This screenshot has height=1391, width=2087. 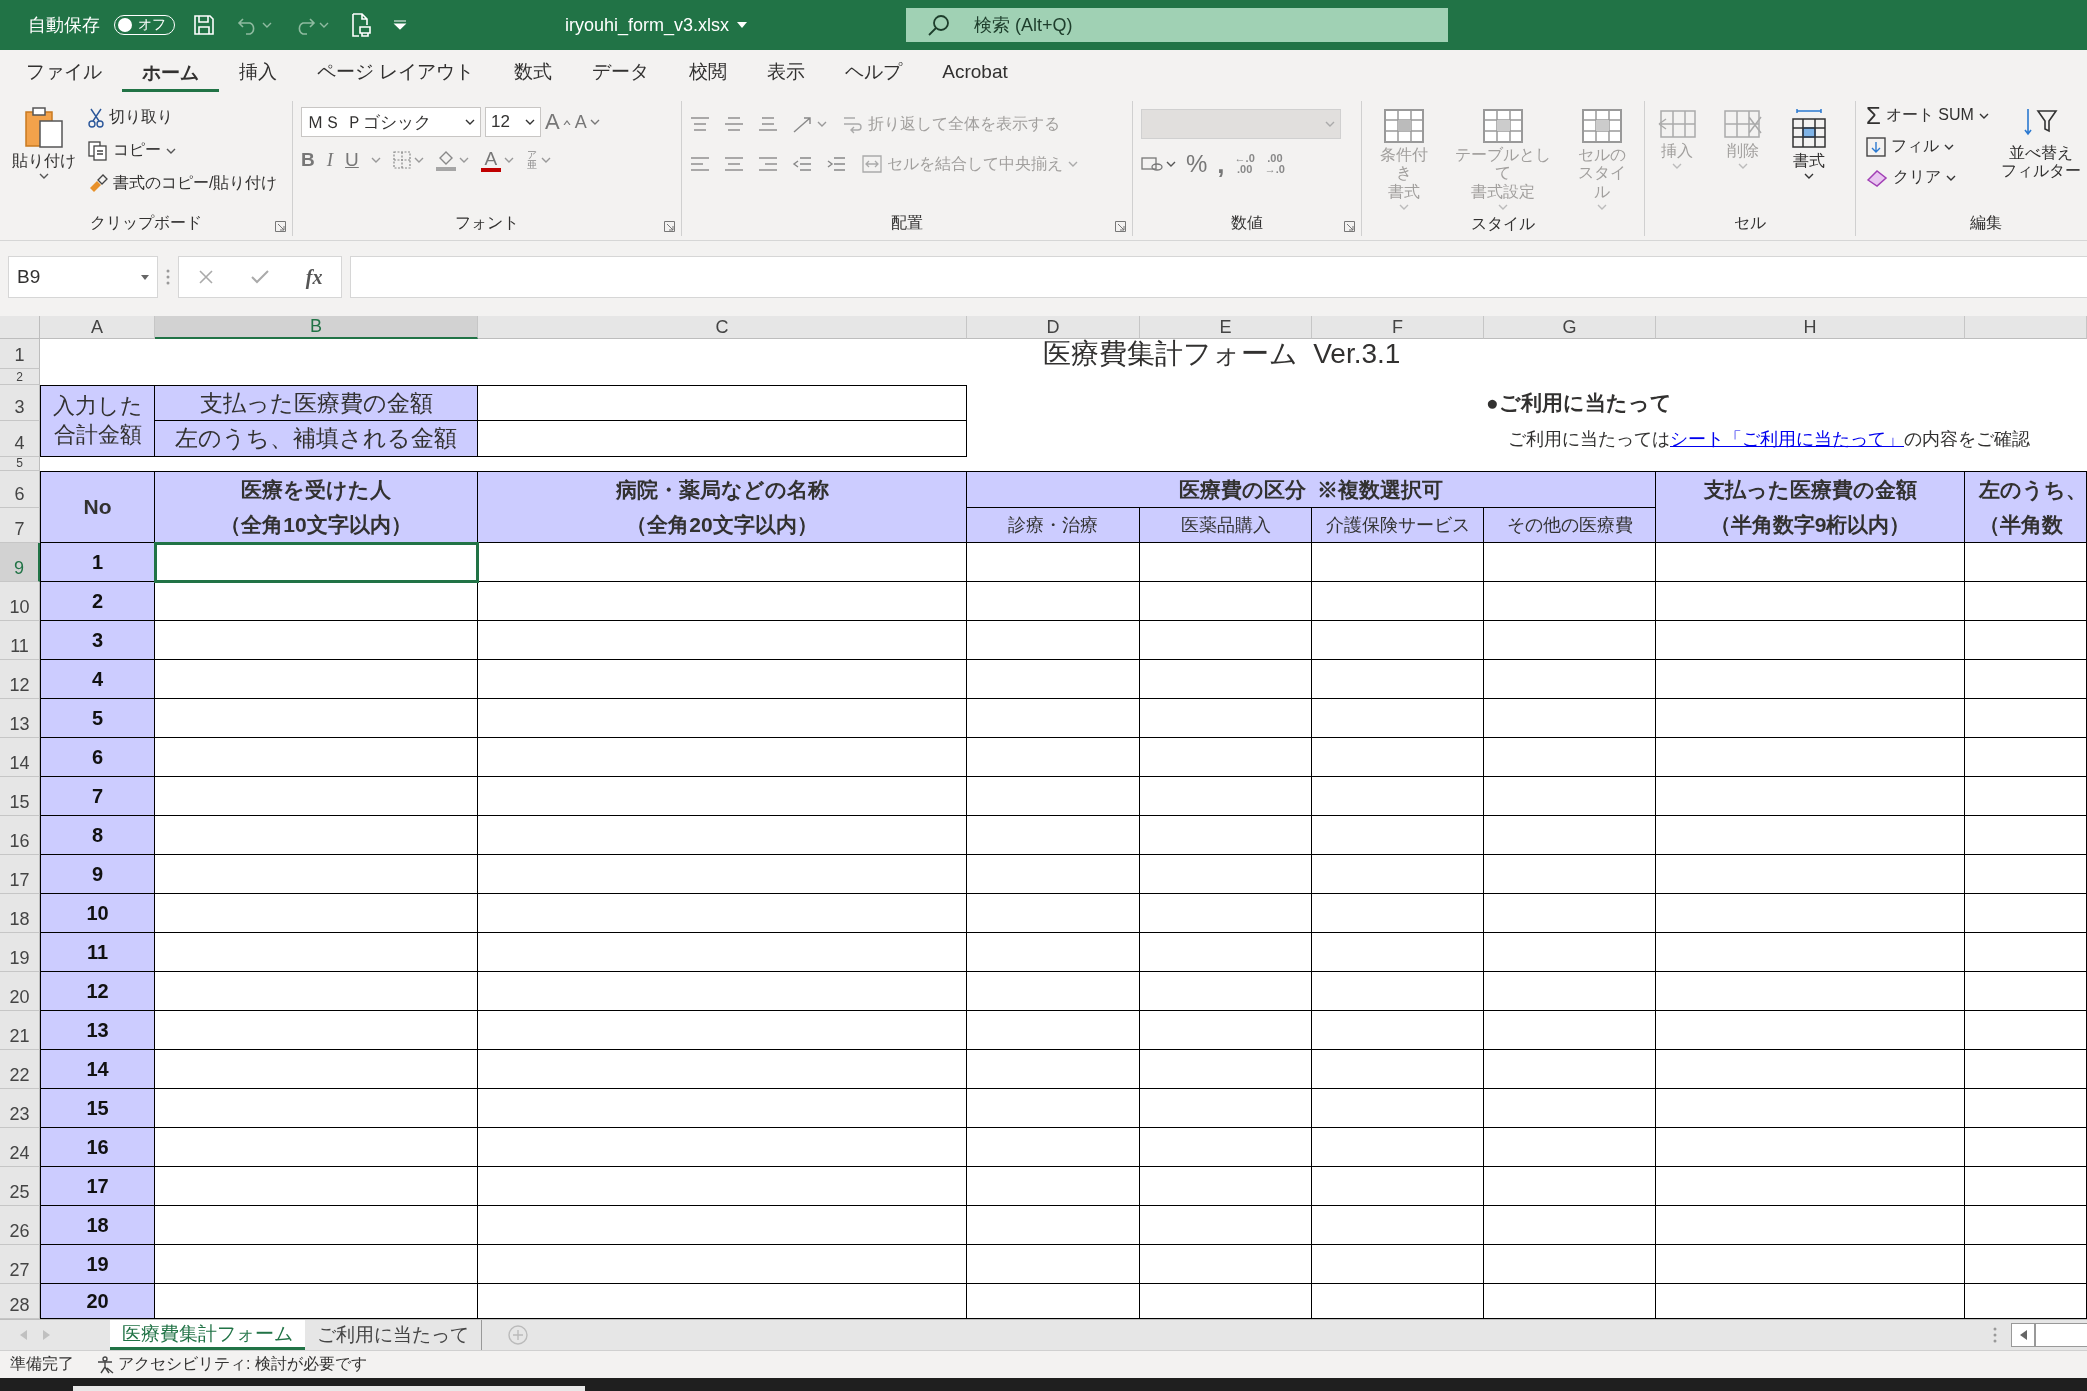 I want to click on search-bar: 検索 (Alt+Q), so click(x=1177, y=25).